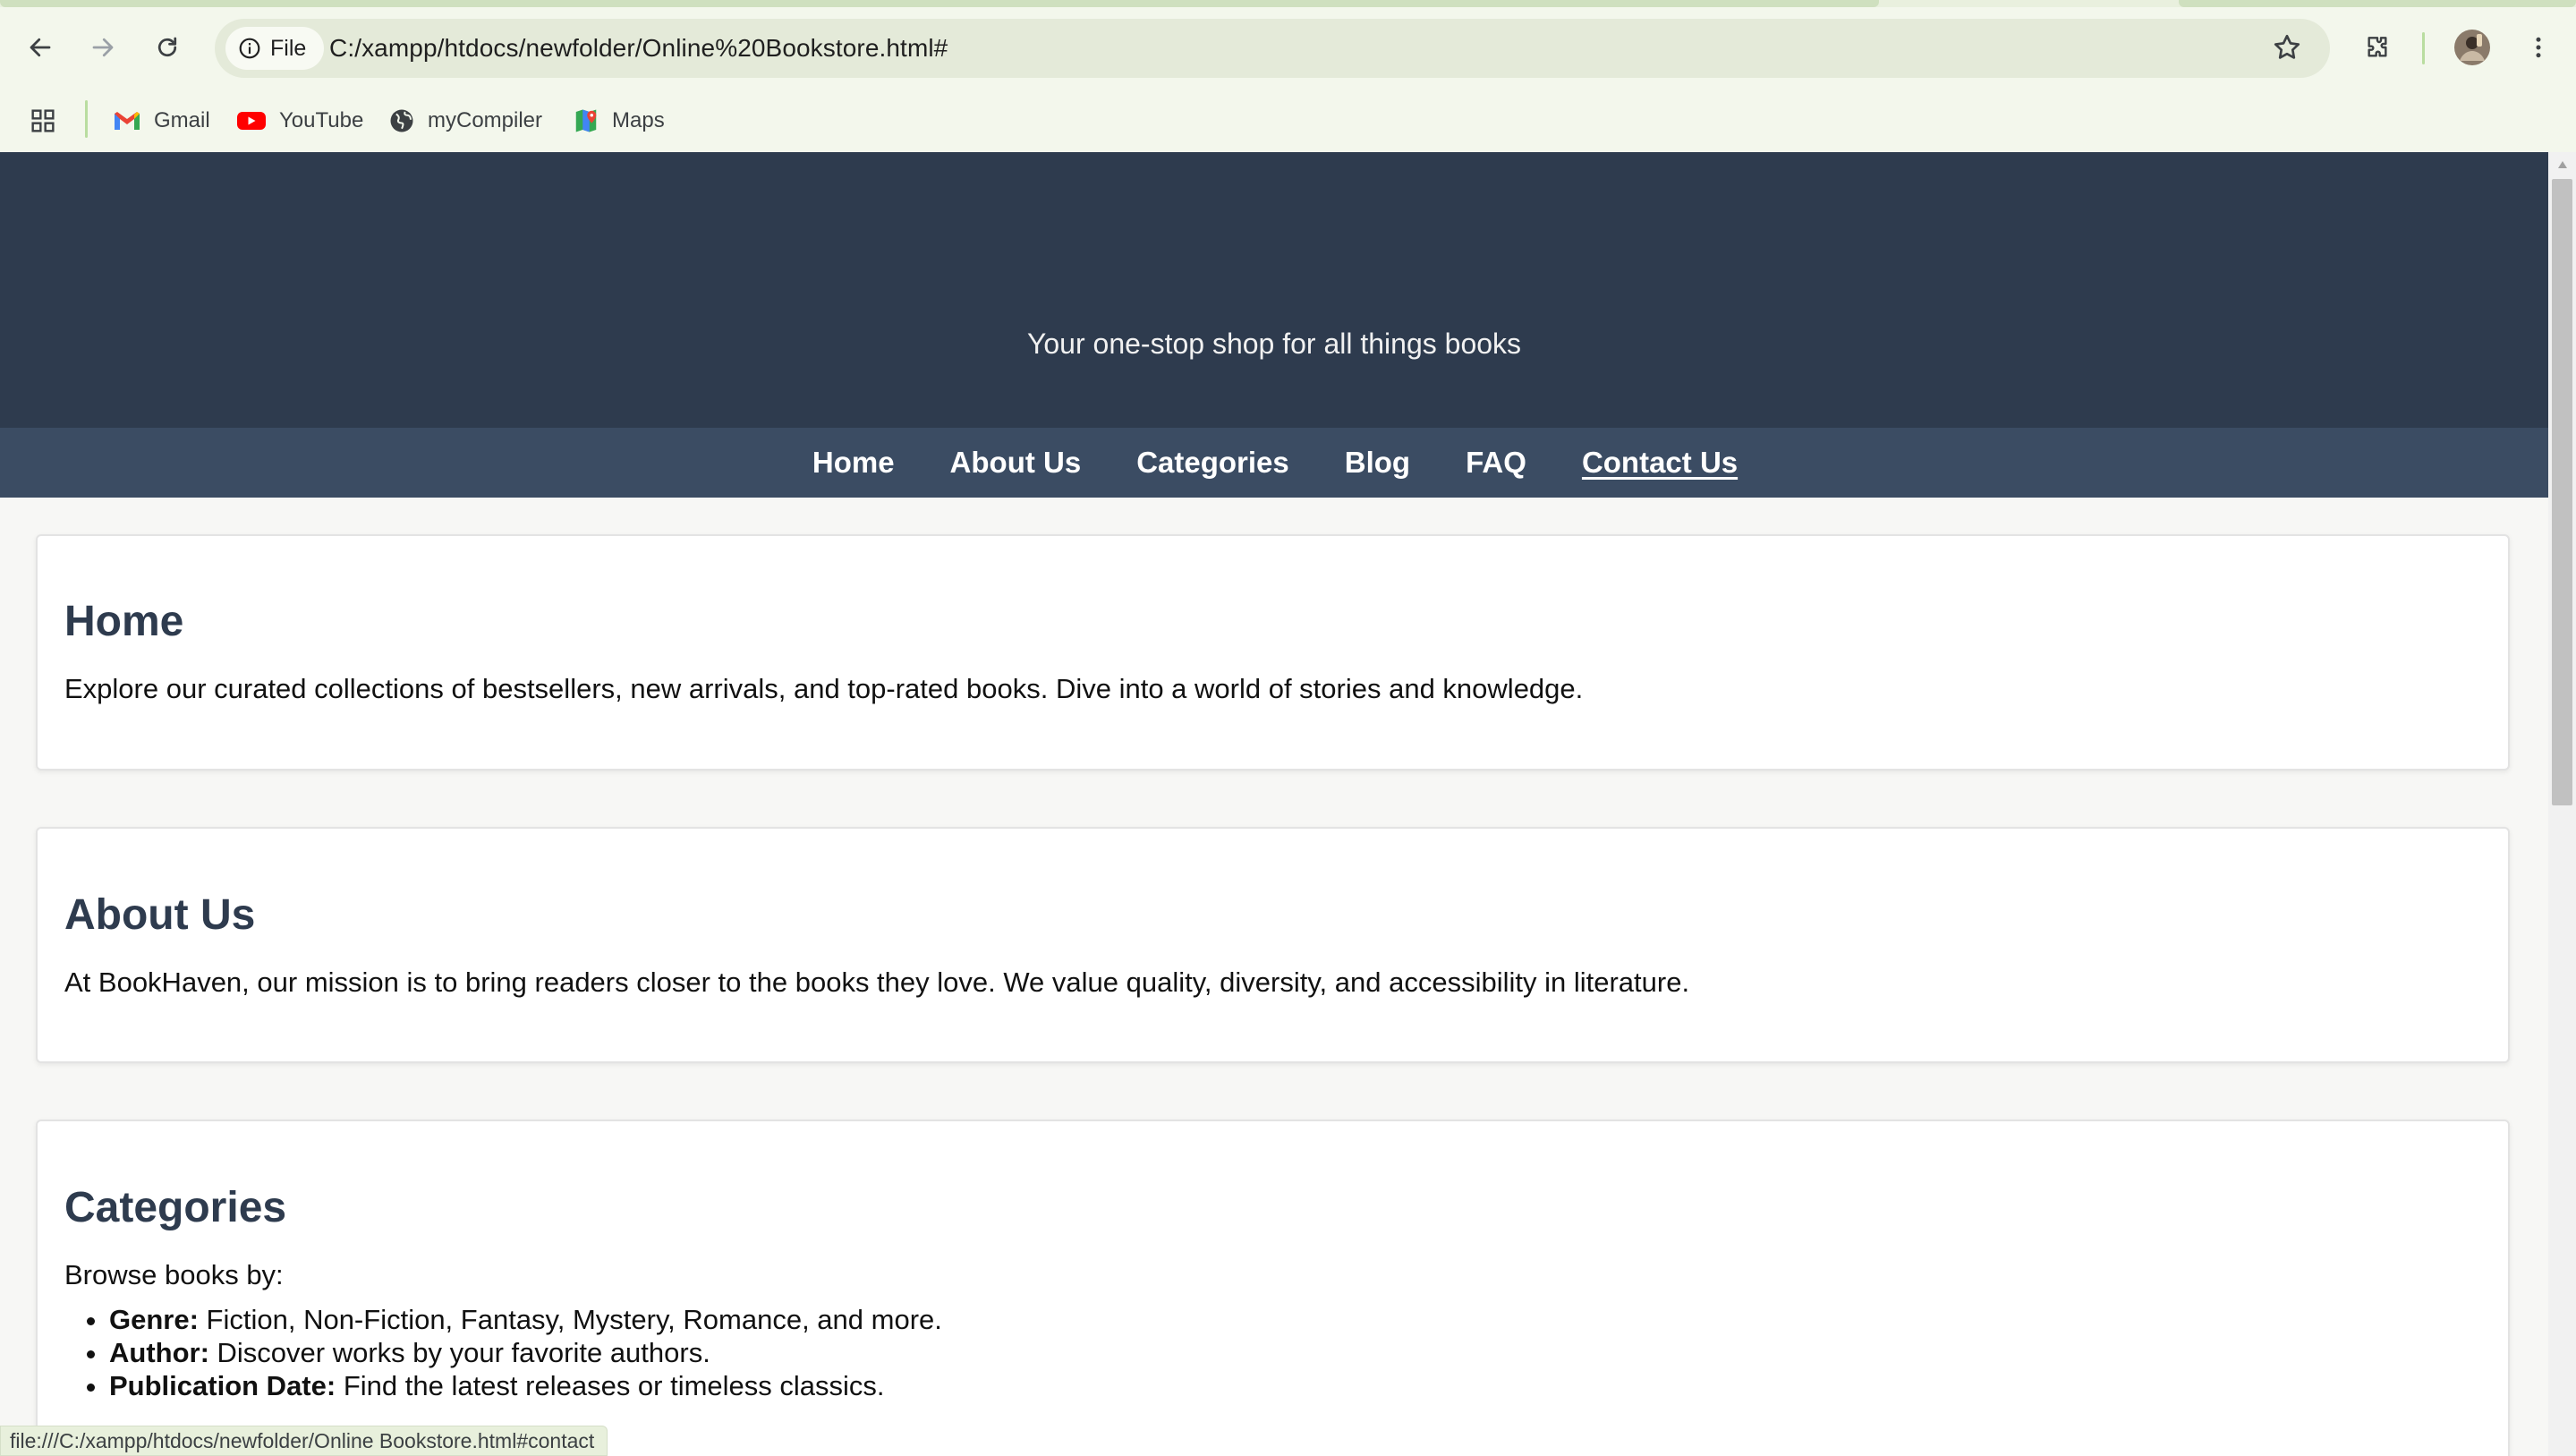 Image resolution: width=2576 pixels, height=1456 pixels. I want to click on section-title: Categories, so click(175, 1207).